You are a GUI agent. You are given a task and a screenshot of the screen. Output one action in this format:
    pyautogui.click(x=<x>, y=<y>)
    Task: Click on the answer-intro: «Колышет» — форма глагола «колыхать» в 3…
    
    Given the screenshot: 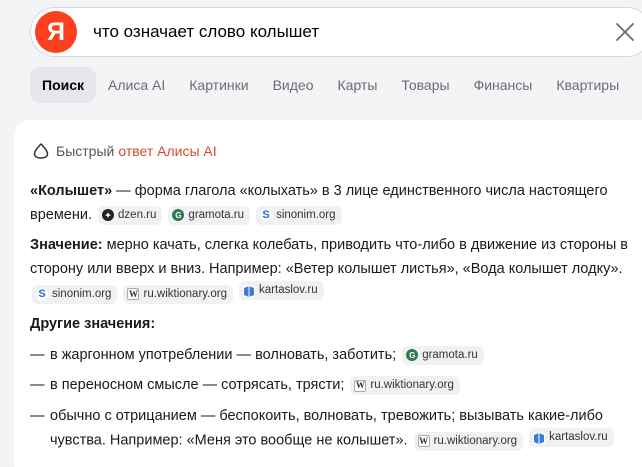 What is the action you would take?
    pyautogui.click(x=330, y=203)
    